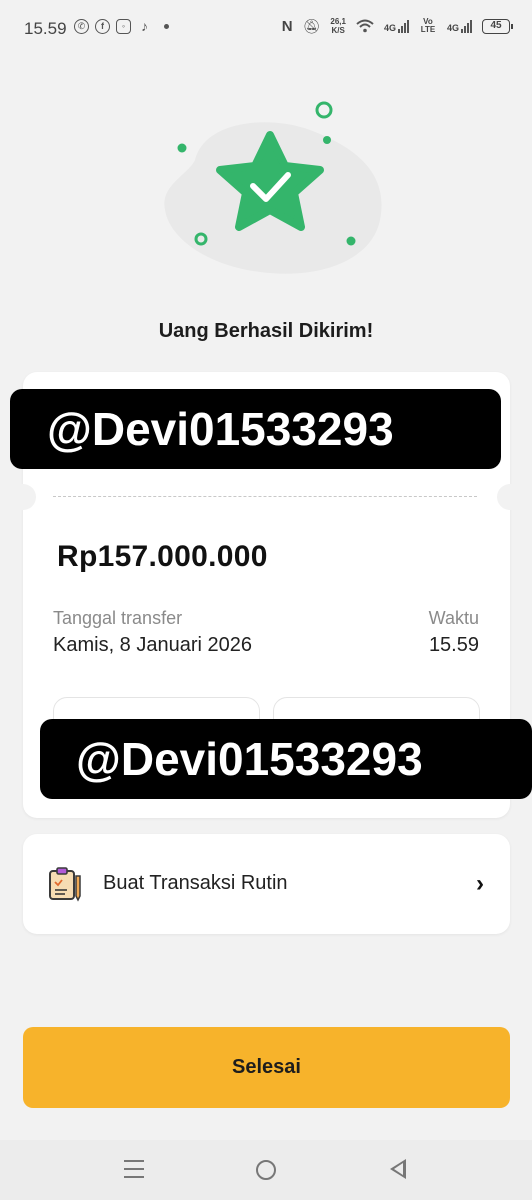 Image resolution: width=532 pixels, height=1200 pixels. Describe the element at coordinates (23, 497) in the screenshot. I see `receipt-notch-left` at that location.